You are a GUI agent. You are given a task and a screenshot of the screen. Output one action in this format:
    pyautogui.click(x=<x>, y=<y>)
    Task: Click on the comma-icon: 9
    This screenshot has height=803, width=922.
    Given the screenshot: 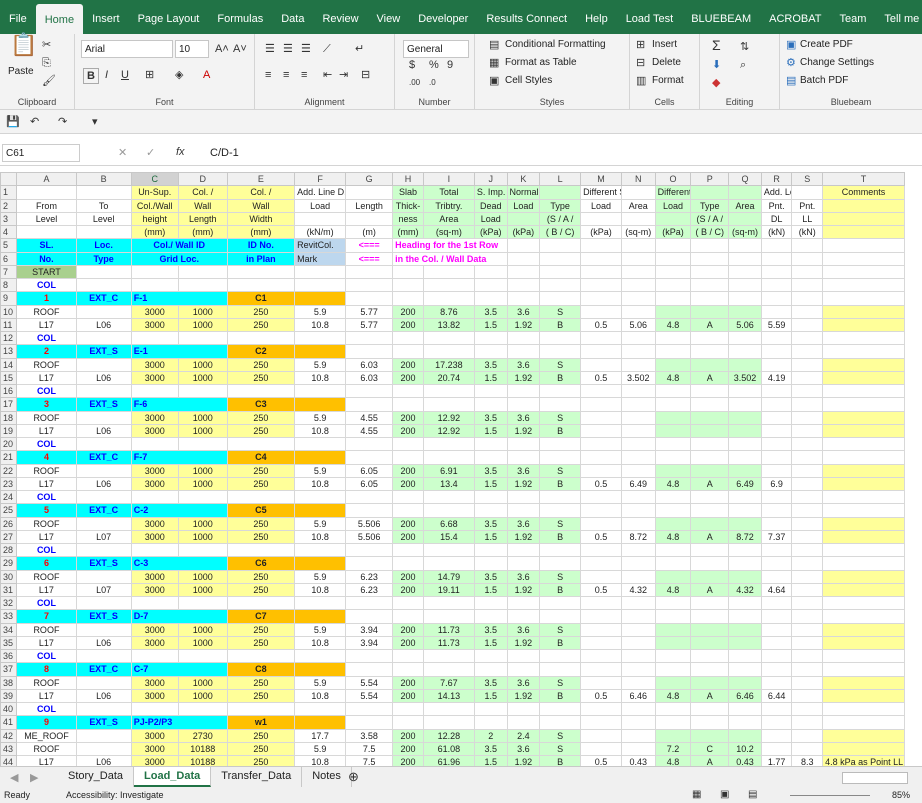 What is the action you would take?
    pyautogui.click(x=450, y=65)
    